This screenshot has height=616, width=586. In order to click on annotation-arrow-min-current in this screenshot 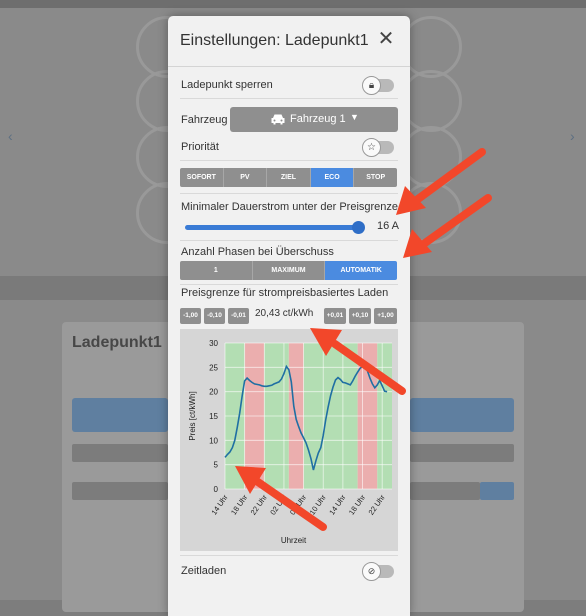, I will do `click(441, 181)`.